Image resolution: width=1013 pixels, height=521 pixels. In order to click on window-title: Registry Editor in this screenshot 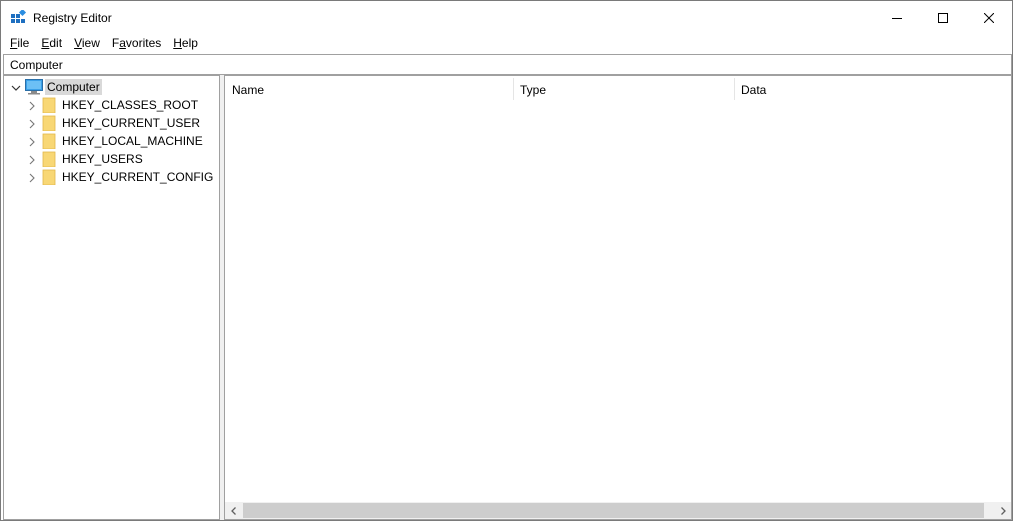, I will do `click(72, 18)`.